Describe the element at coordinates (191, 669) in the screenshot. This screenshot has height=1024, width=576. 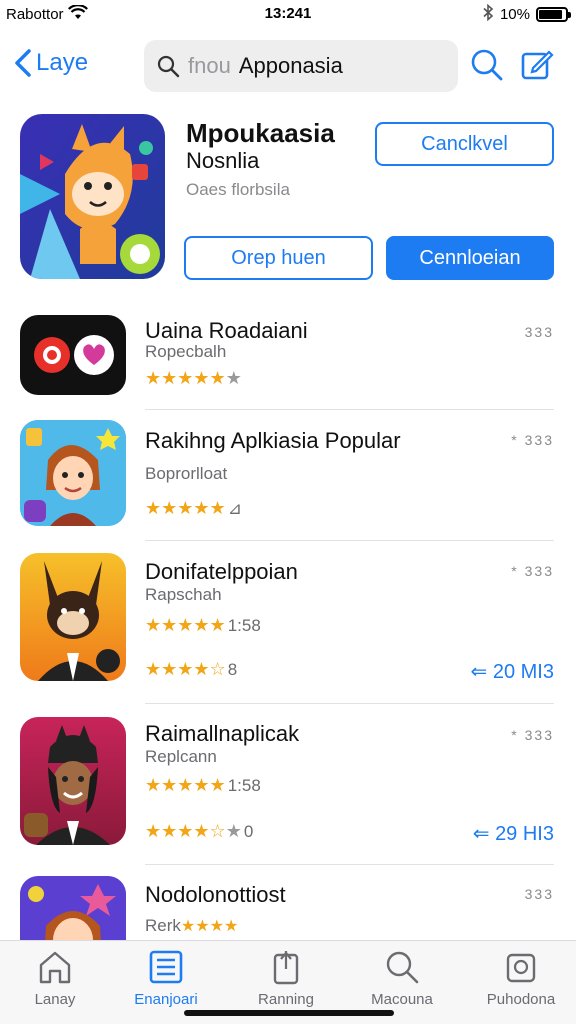
I see `rating-stars-secondary: ★★★★☆ 8` at that location.